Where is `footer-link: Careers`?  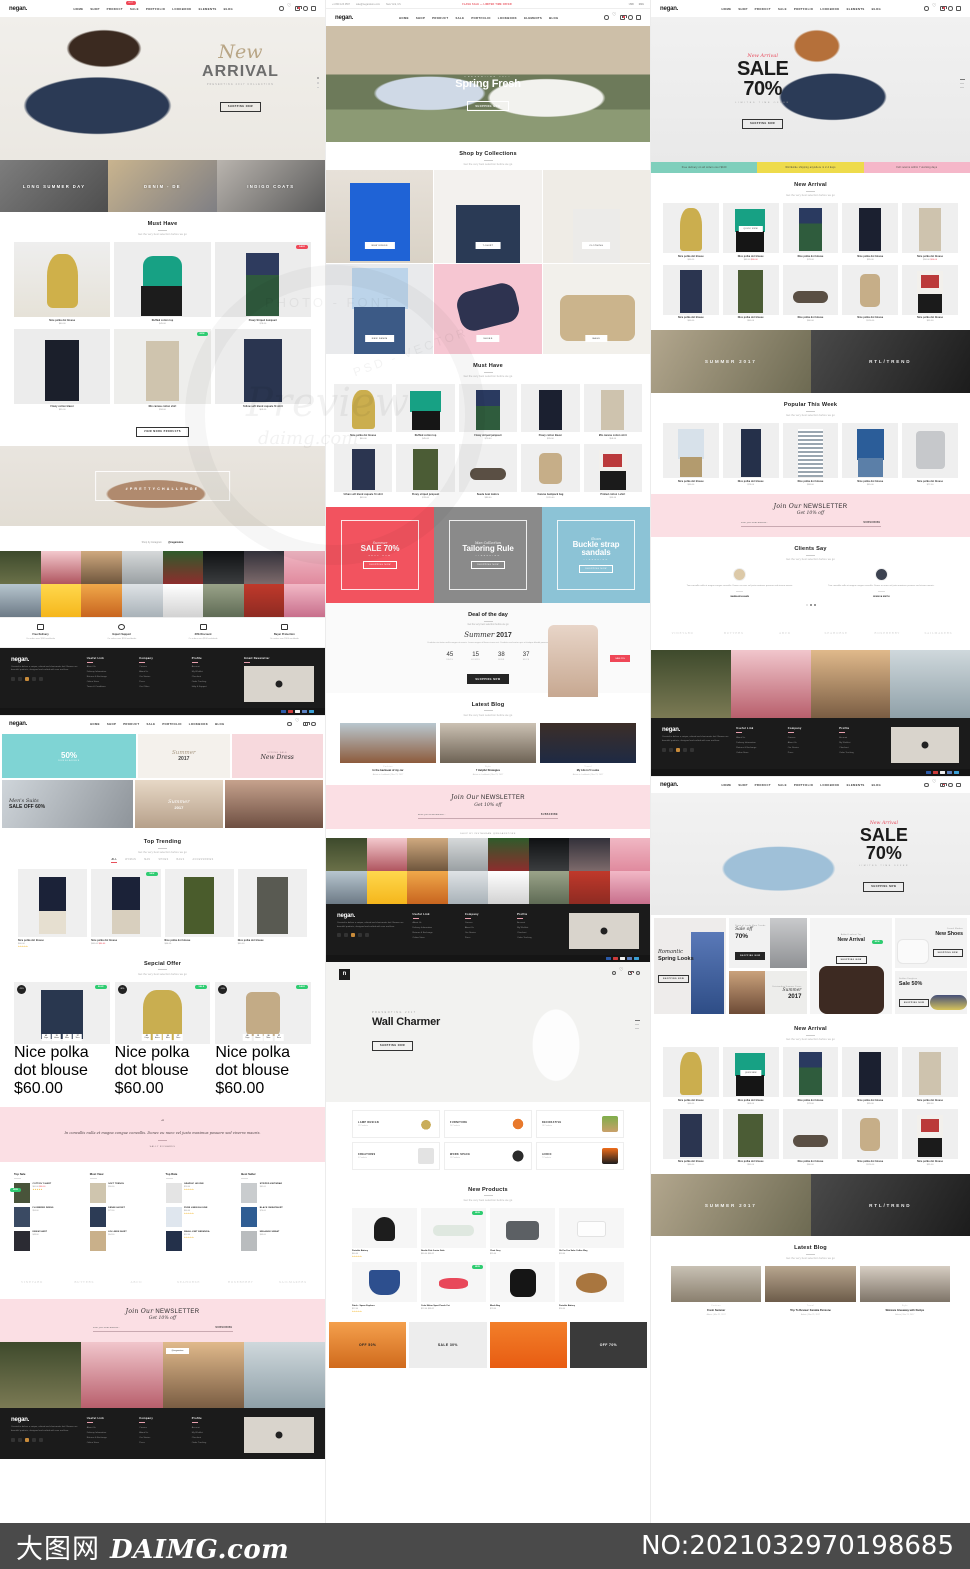 footer-link: Careers is located at coordinates (162, 667).